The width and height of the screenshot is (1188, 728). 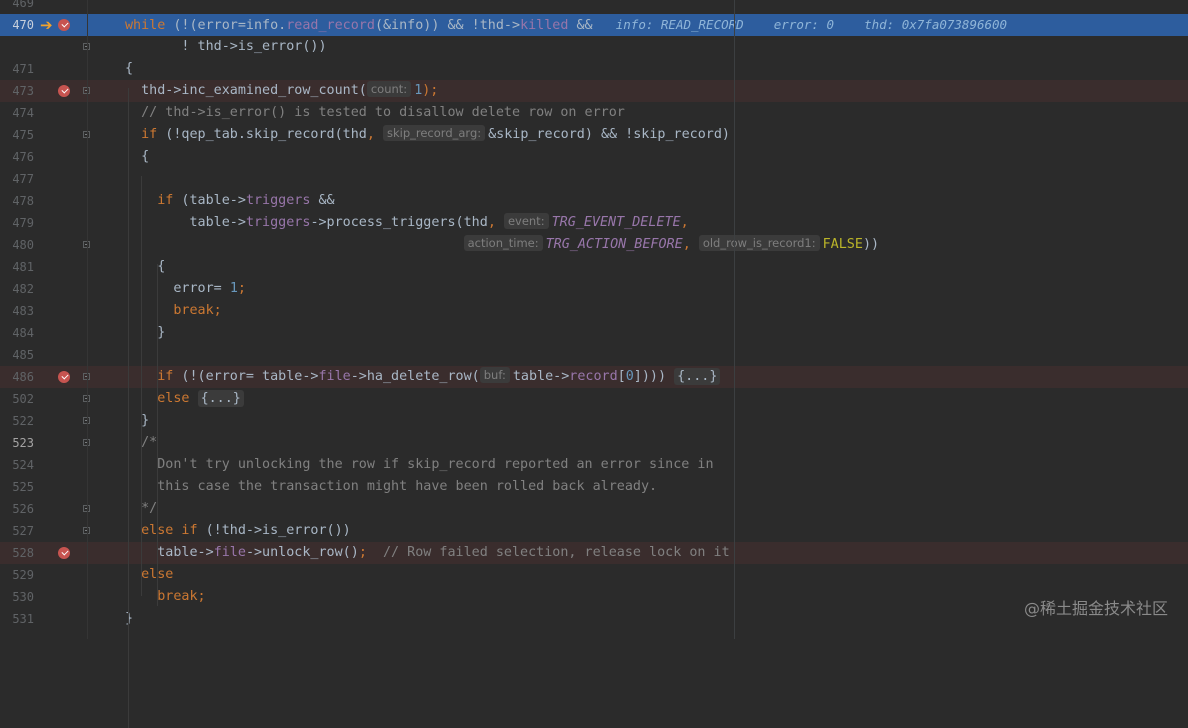 What do you see at coordinates (45, 509) in the screenshot?
I see `gutter: 526` at bounding box center [45, 509].